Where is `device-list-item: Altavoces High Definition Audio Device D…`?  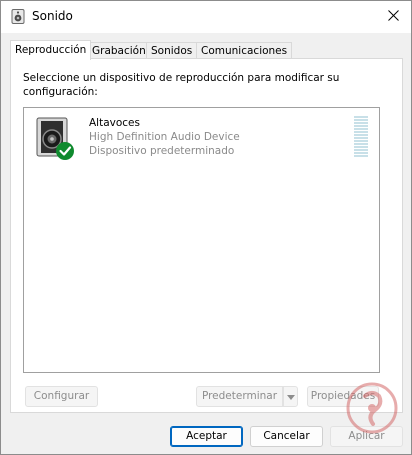 device-list-item: Altavoces High Definition Audio Device D… is located at coordinates (202, 138).